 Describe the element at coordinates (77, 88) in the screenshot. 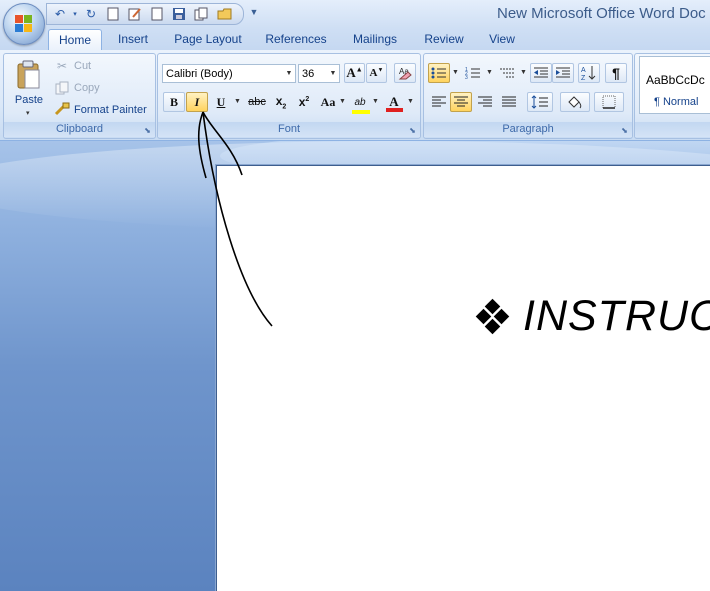

I see `copy-button: Copy` at that location.